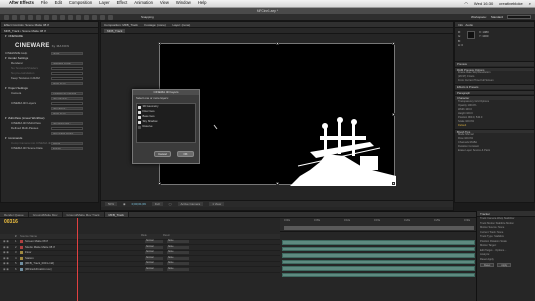  Describe the element at coordinates (85, 263) in the screenshot. I see `layer-name: [MFB_Track_0001.c4d]` at that location.